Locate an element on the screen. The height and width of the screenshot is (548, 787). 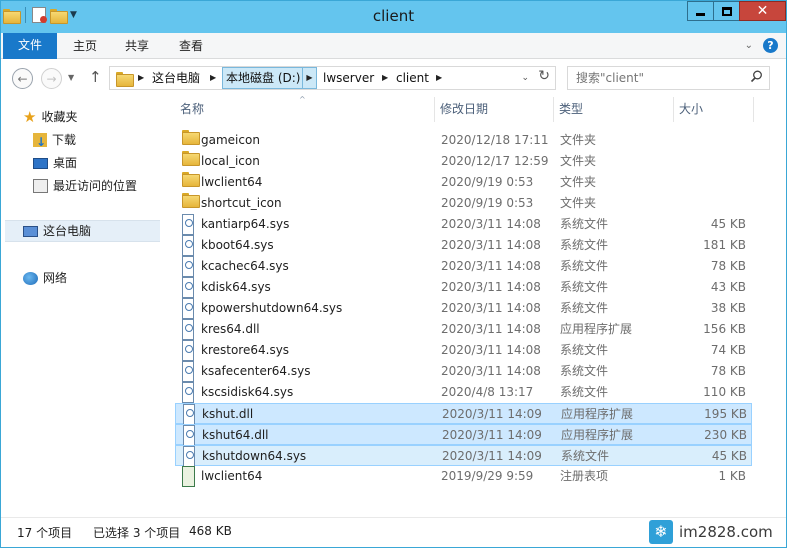
ribbon: 文件 主页 共享 查看 ⌄ ? is located at coordinates (393, 46).